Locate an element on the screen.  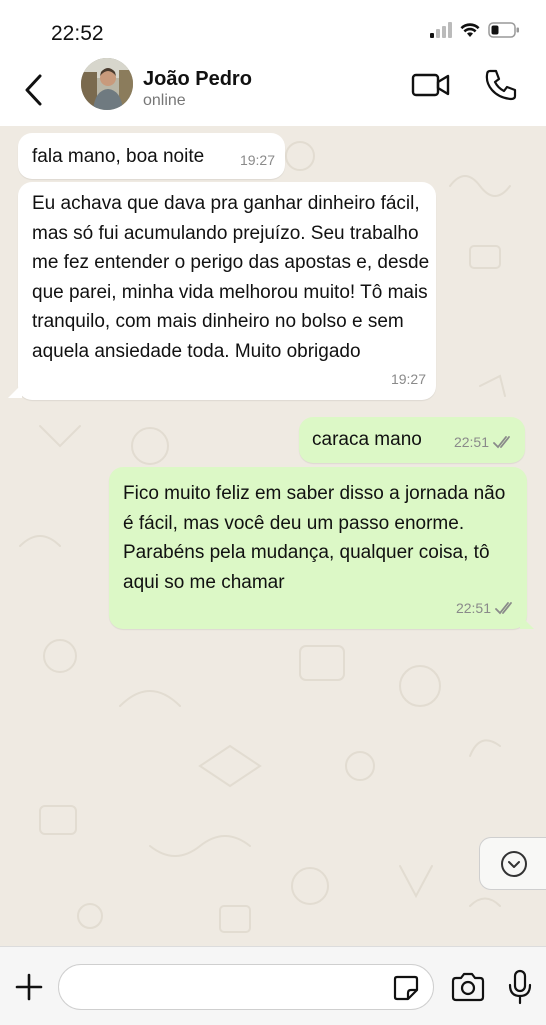
message-text: fala mano, boa noite is located at coordinates (118, 156).